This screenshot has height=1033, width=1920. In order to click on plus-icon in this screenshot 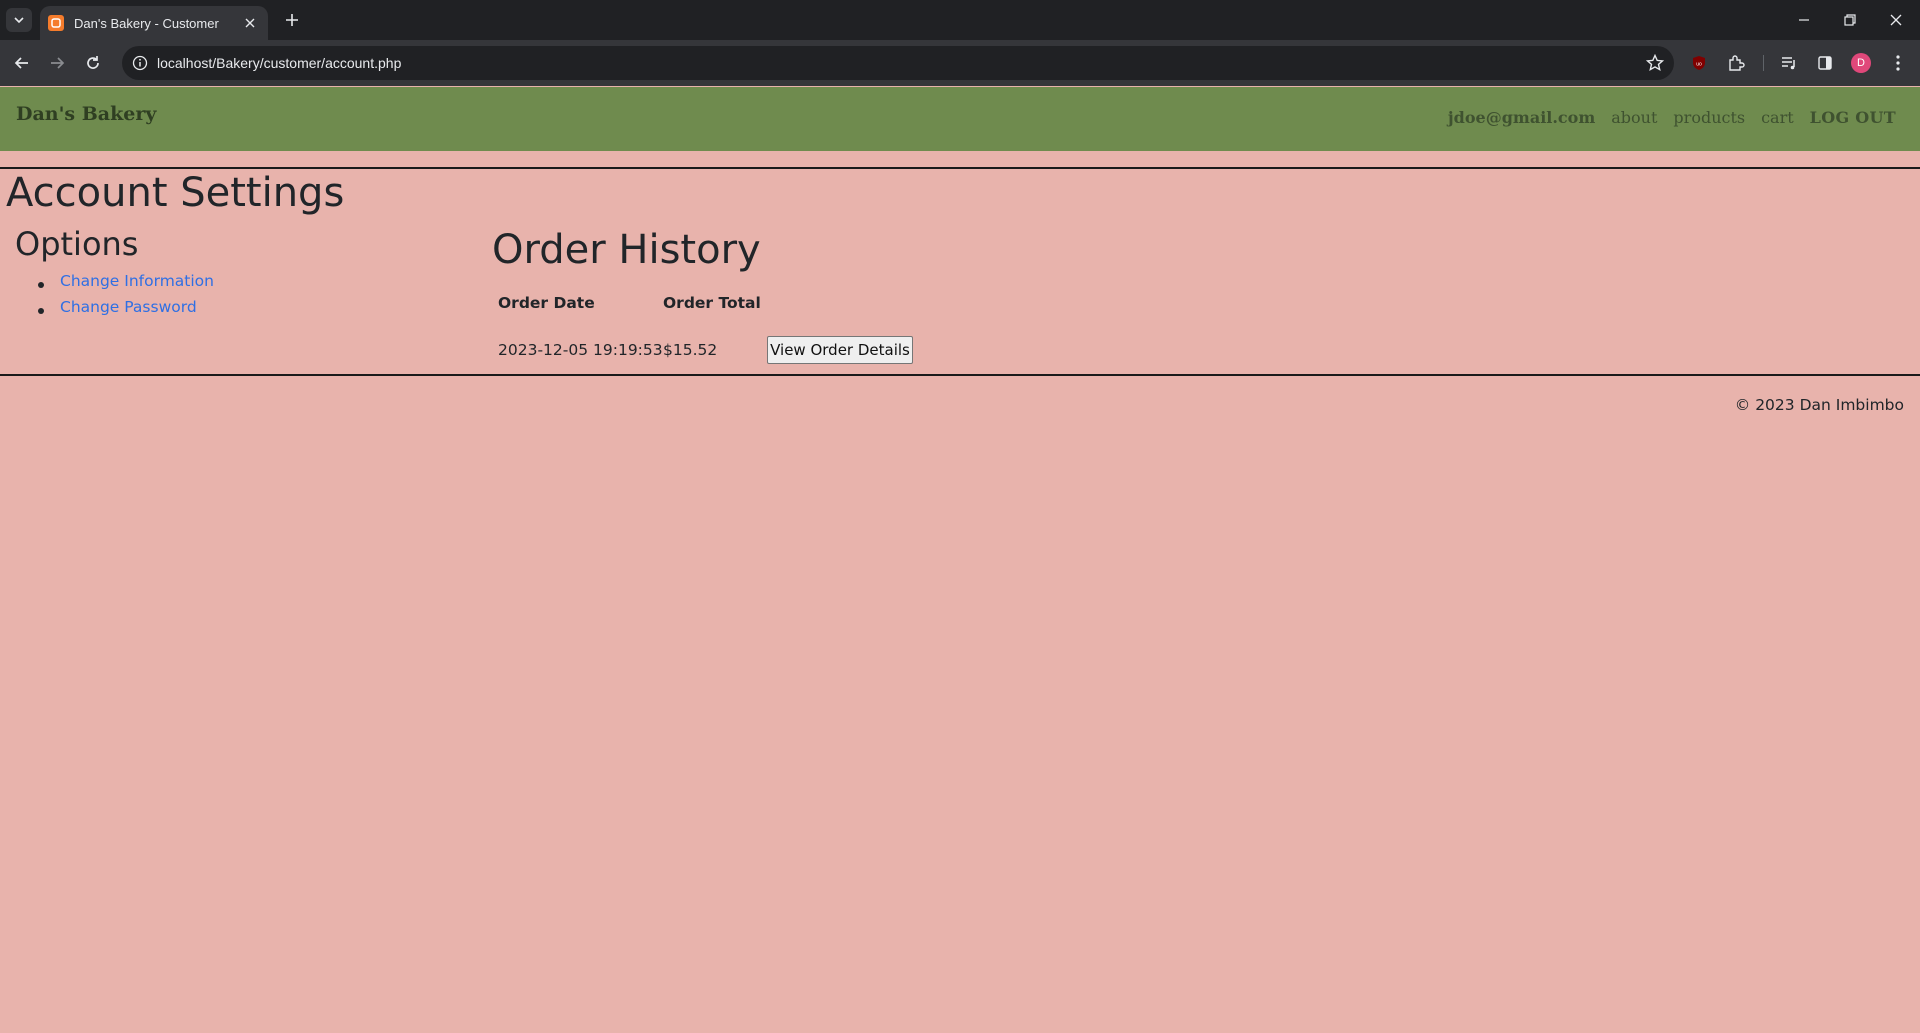, I will do `click(292, 20)`.